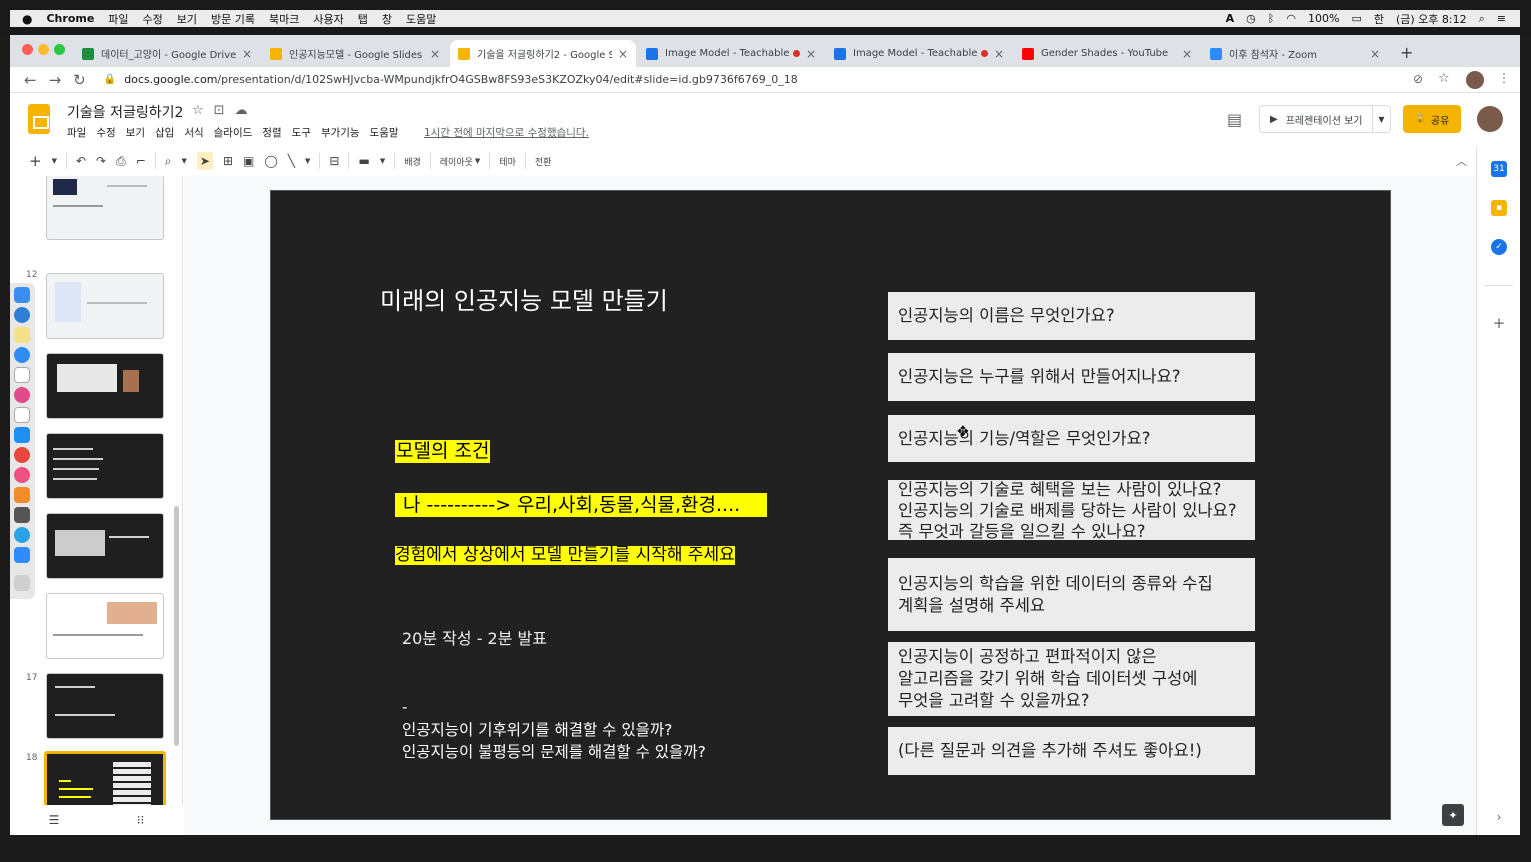 Image resolution: width=1531 pixels, height=862 pixels. I want to click on mac-menu-people: 사용자, so click(328, 19).